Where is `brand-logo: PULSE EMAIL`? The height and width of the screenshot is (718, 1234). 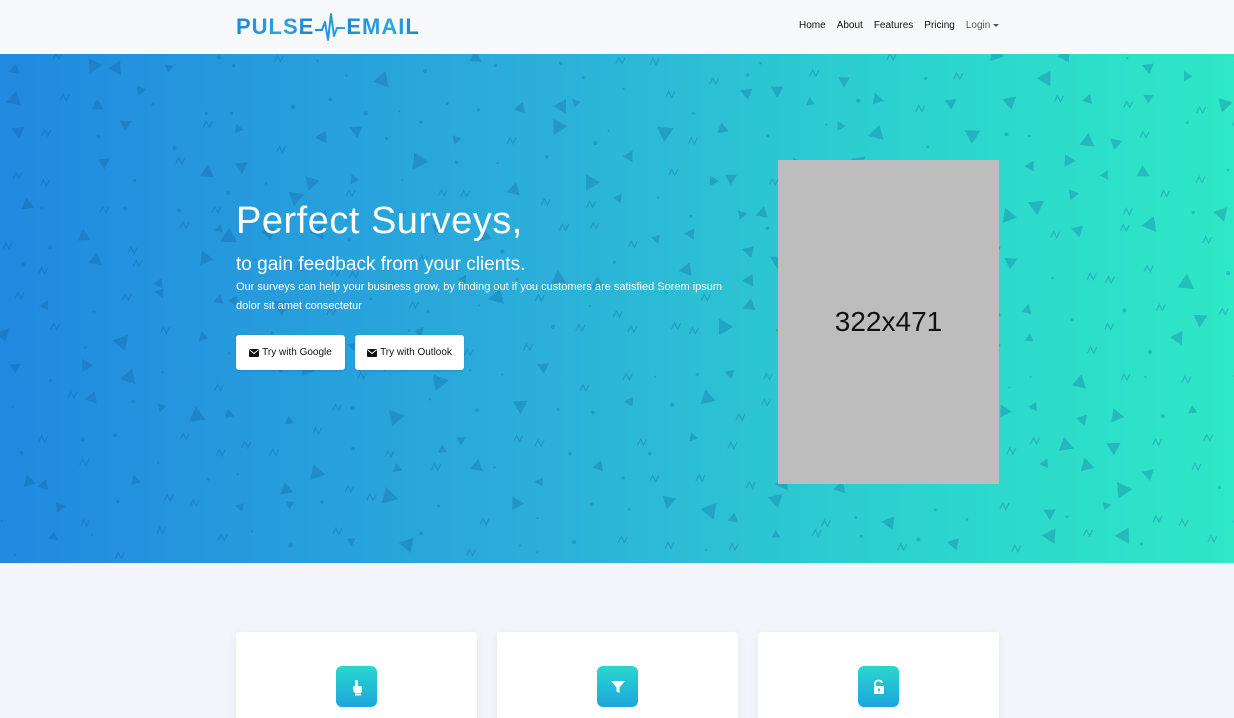 brand-logo: PULSE EMAIL is located at coordinates (328, 27).